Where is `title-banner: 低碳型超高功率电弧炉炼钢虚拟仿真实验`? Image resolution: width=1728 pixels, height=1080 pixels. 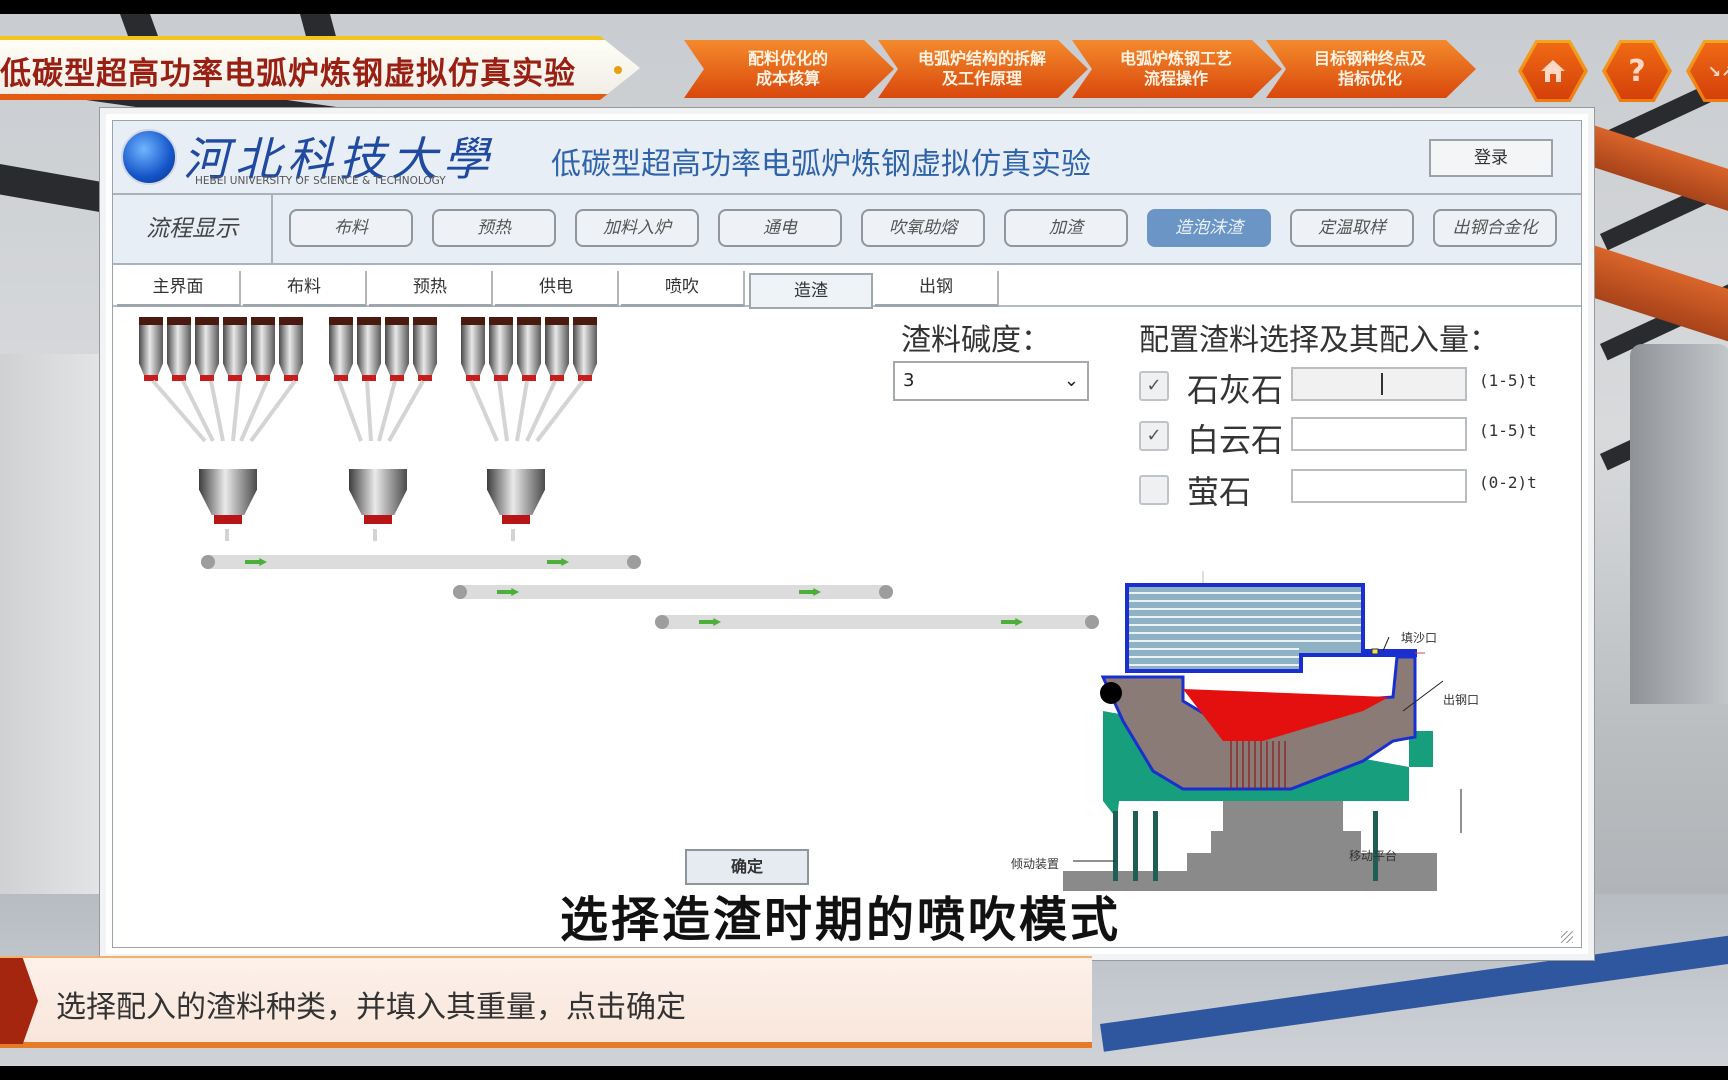 title-banner: 低碳型超高功率电弧炉炼钢虚拟仿真实验 is located at coordinates (320, 68).